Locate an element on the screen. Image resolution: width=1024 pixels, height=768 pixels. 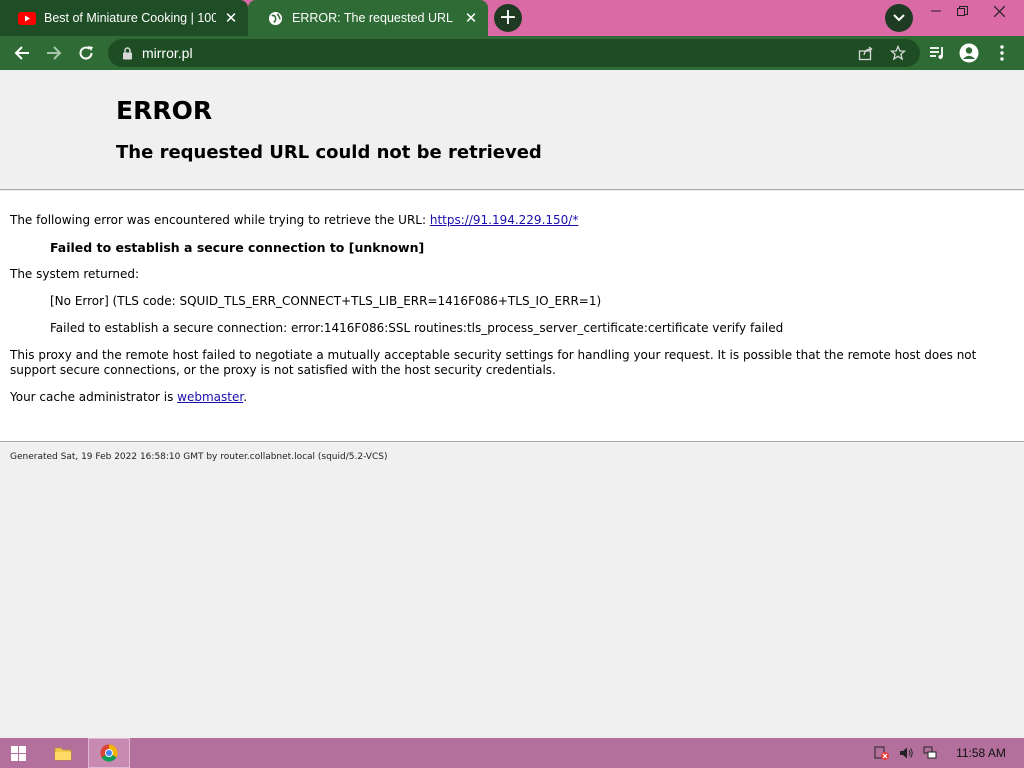
share-icon is located at coordinates (865, 53).